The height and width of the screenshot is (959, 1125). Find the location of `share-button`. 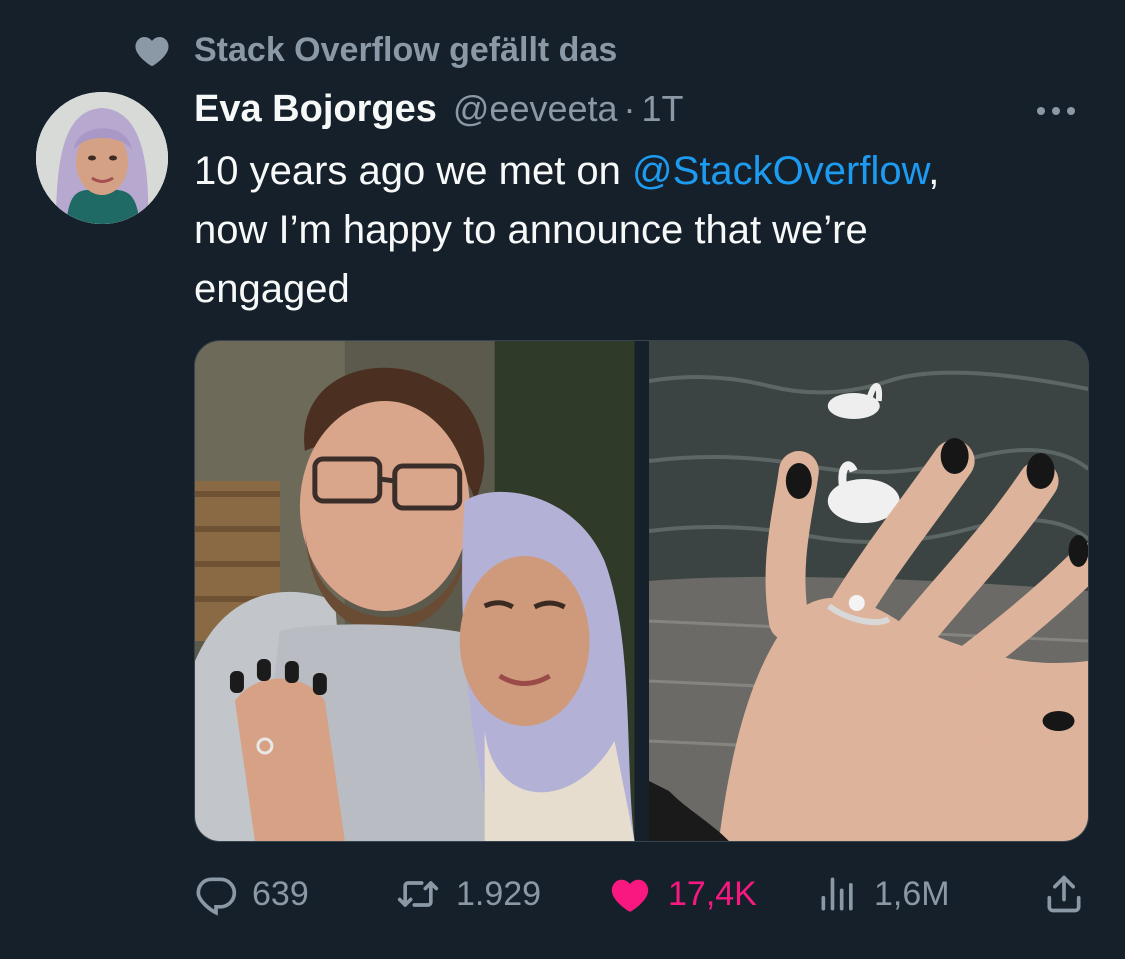

share-button is located at coordinates (1064, 894).